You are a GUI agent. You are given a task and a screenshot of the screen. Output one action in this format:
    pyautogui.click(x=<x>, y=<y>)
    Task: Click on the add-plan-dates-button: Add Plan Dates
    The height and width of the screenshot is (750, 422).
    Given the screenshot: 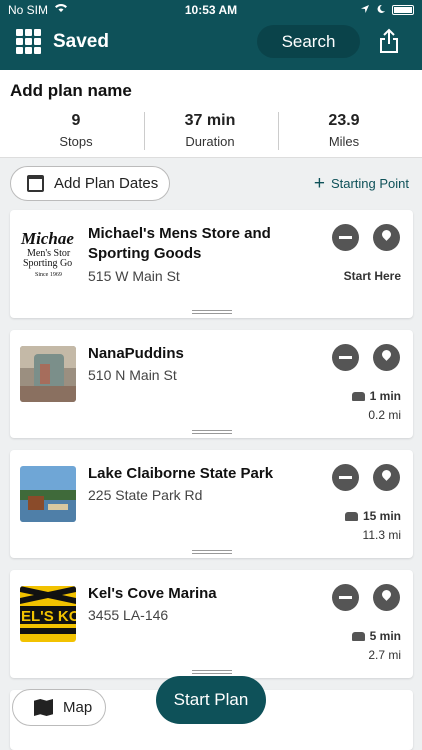 What is the action you would take?
    pyautogui.click(x=90, y=183)
    